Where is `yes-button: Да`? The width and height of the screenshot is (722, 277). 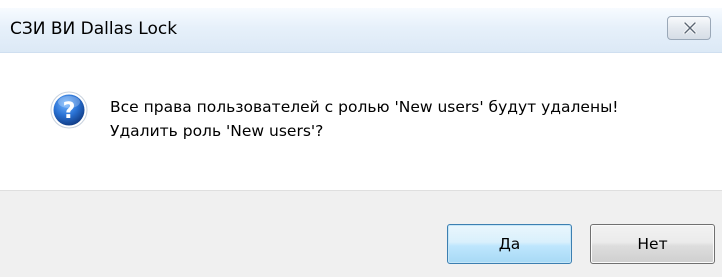 yes-button: Да is located at coordinates (509, 244).